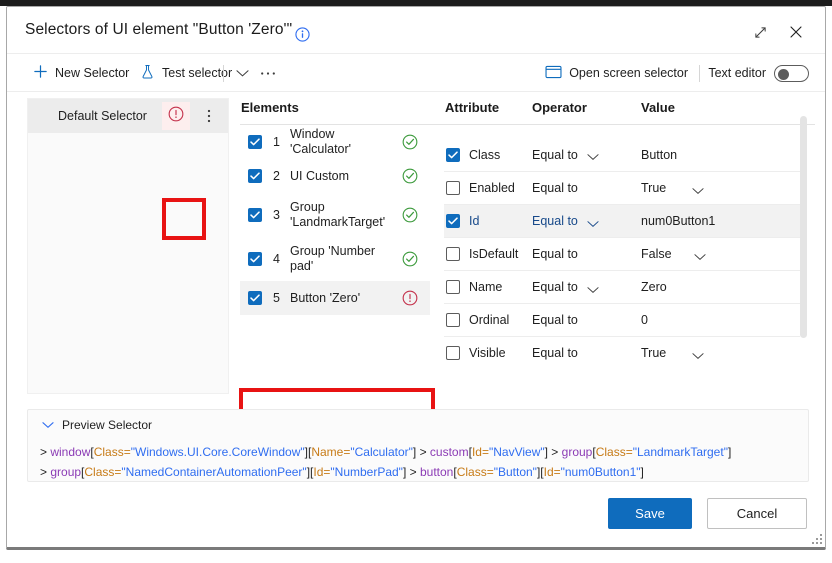 Image resolution: width=832 pixels, height=563 pixels. I want to click on attribute-name: Name, so click(486, 287).